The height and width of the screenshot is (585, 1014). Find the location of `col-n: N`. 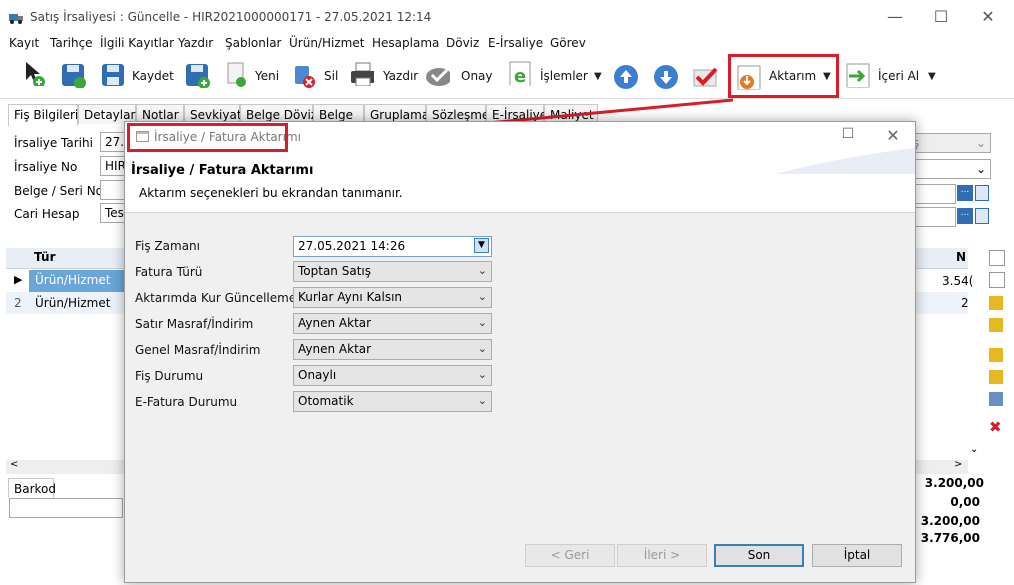

col-n: N is located at coordinates (961, 257).